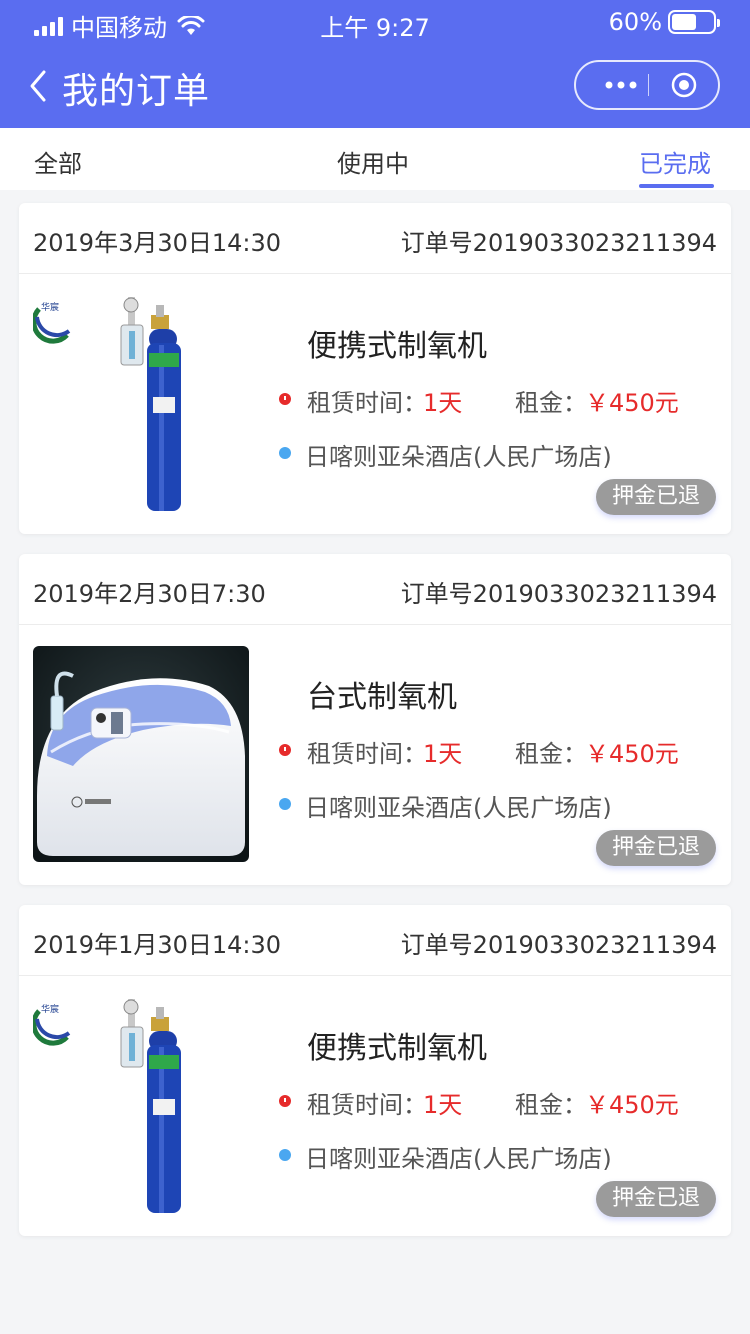 The image size is (750, 1334). Describe the element at coordinates (375, 940) in the screenshot. I see `order-card-header: 2019年1月30日14:30 订单号2019033023211394` at that location.